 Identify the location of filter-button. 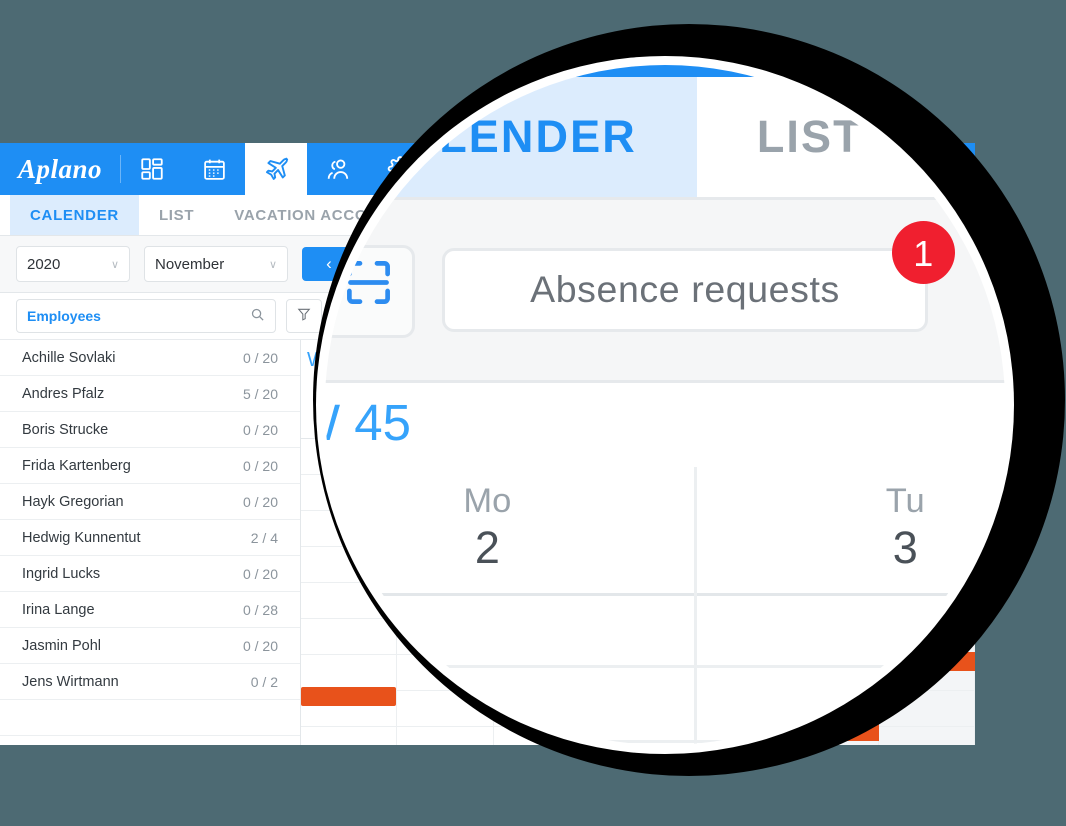
(304, 316).